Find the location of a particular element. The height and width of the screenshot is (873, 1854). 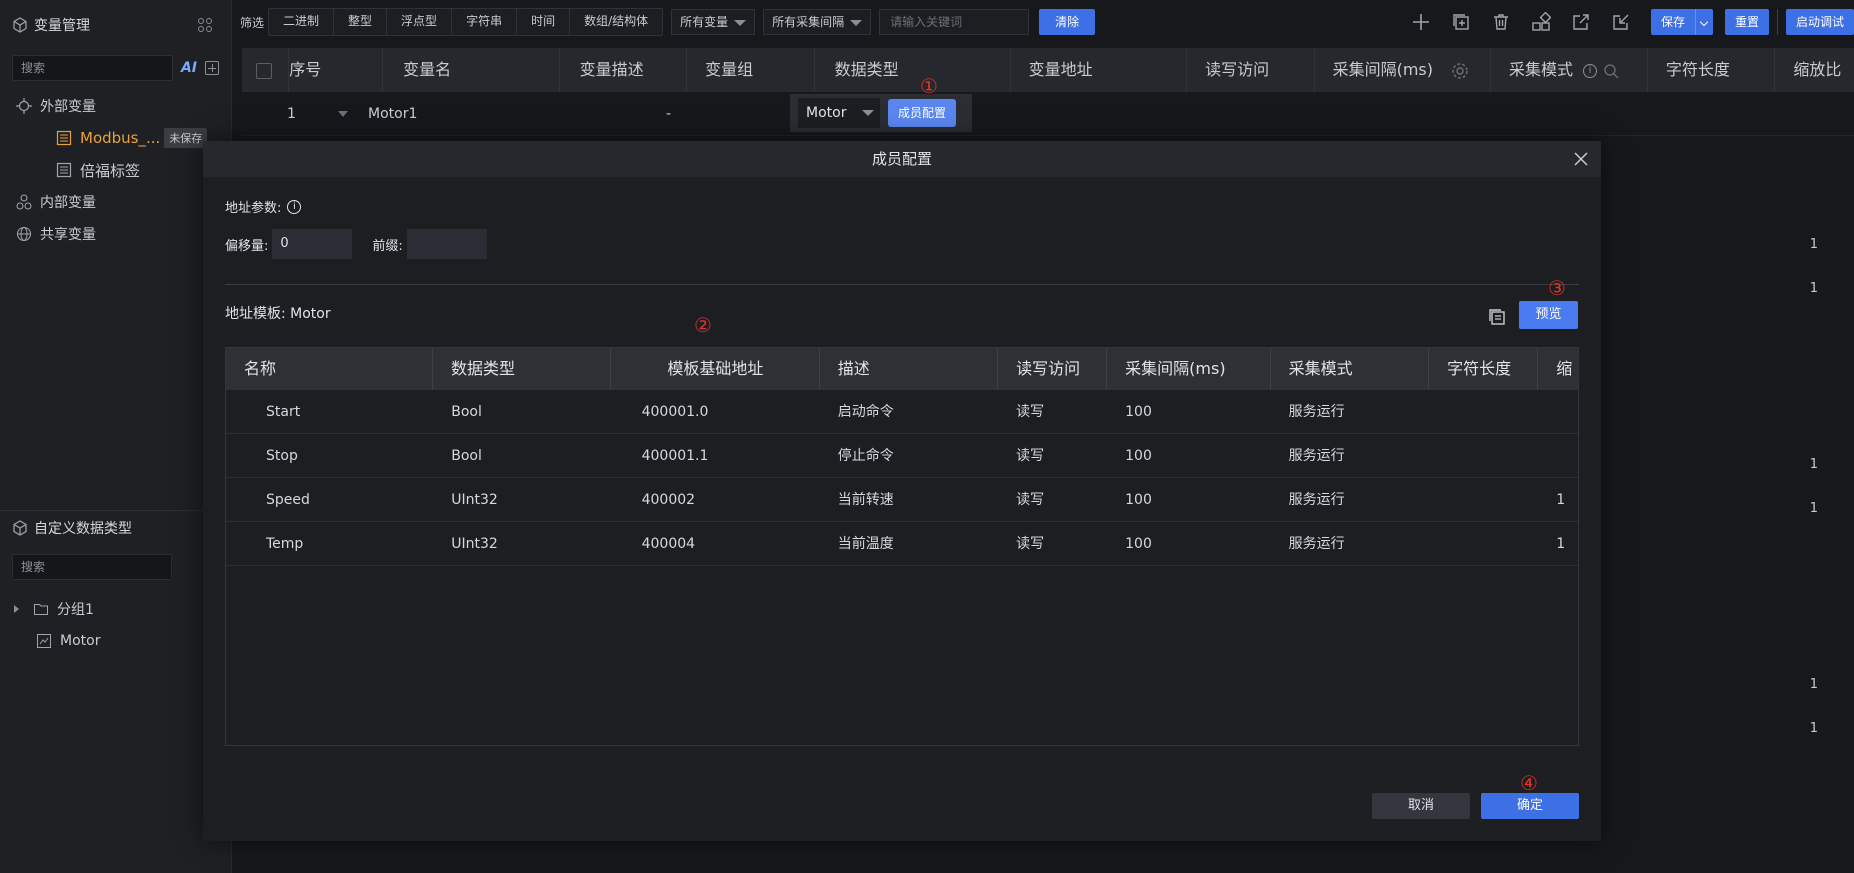

col-mode-label: 采集模式 is located at coordinates (1541, 69).